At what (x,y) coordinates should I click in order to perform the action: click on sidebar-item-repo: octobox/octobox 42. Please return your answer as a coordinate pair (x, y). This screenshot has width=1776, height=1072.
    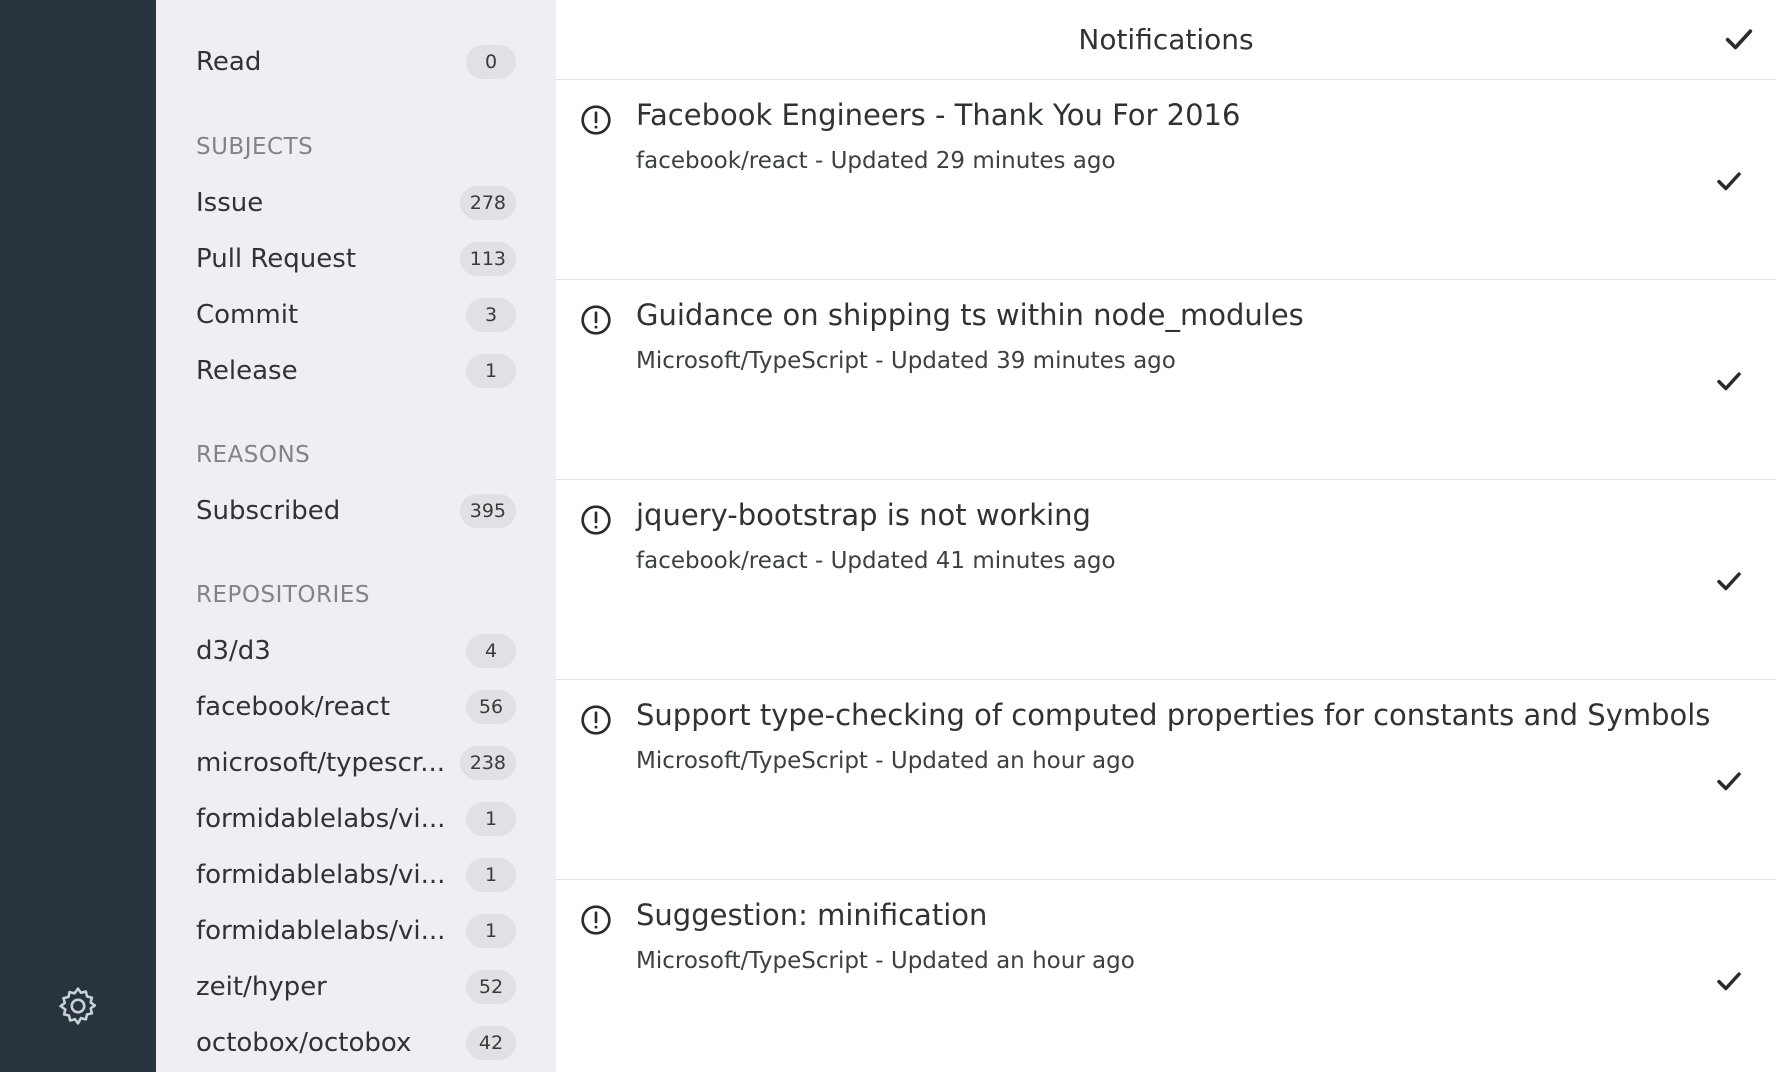
    Looking at the image, I should click on (356, 1043).